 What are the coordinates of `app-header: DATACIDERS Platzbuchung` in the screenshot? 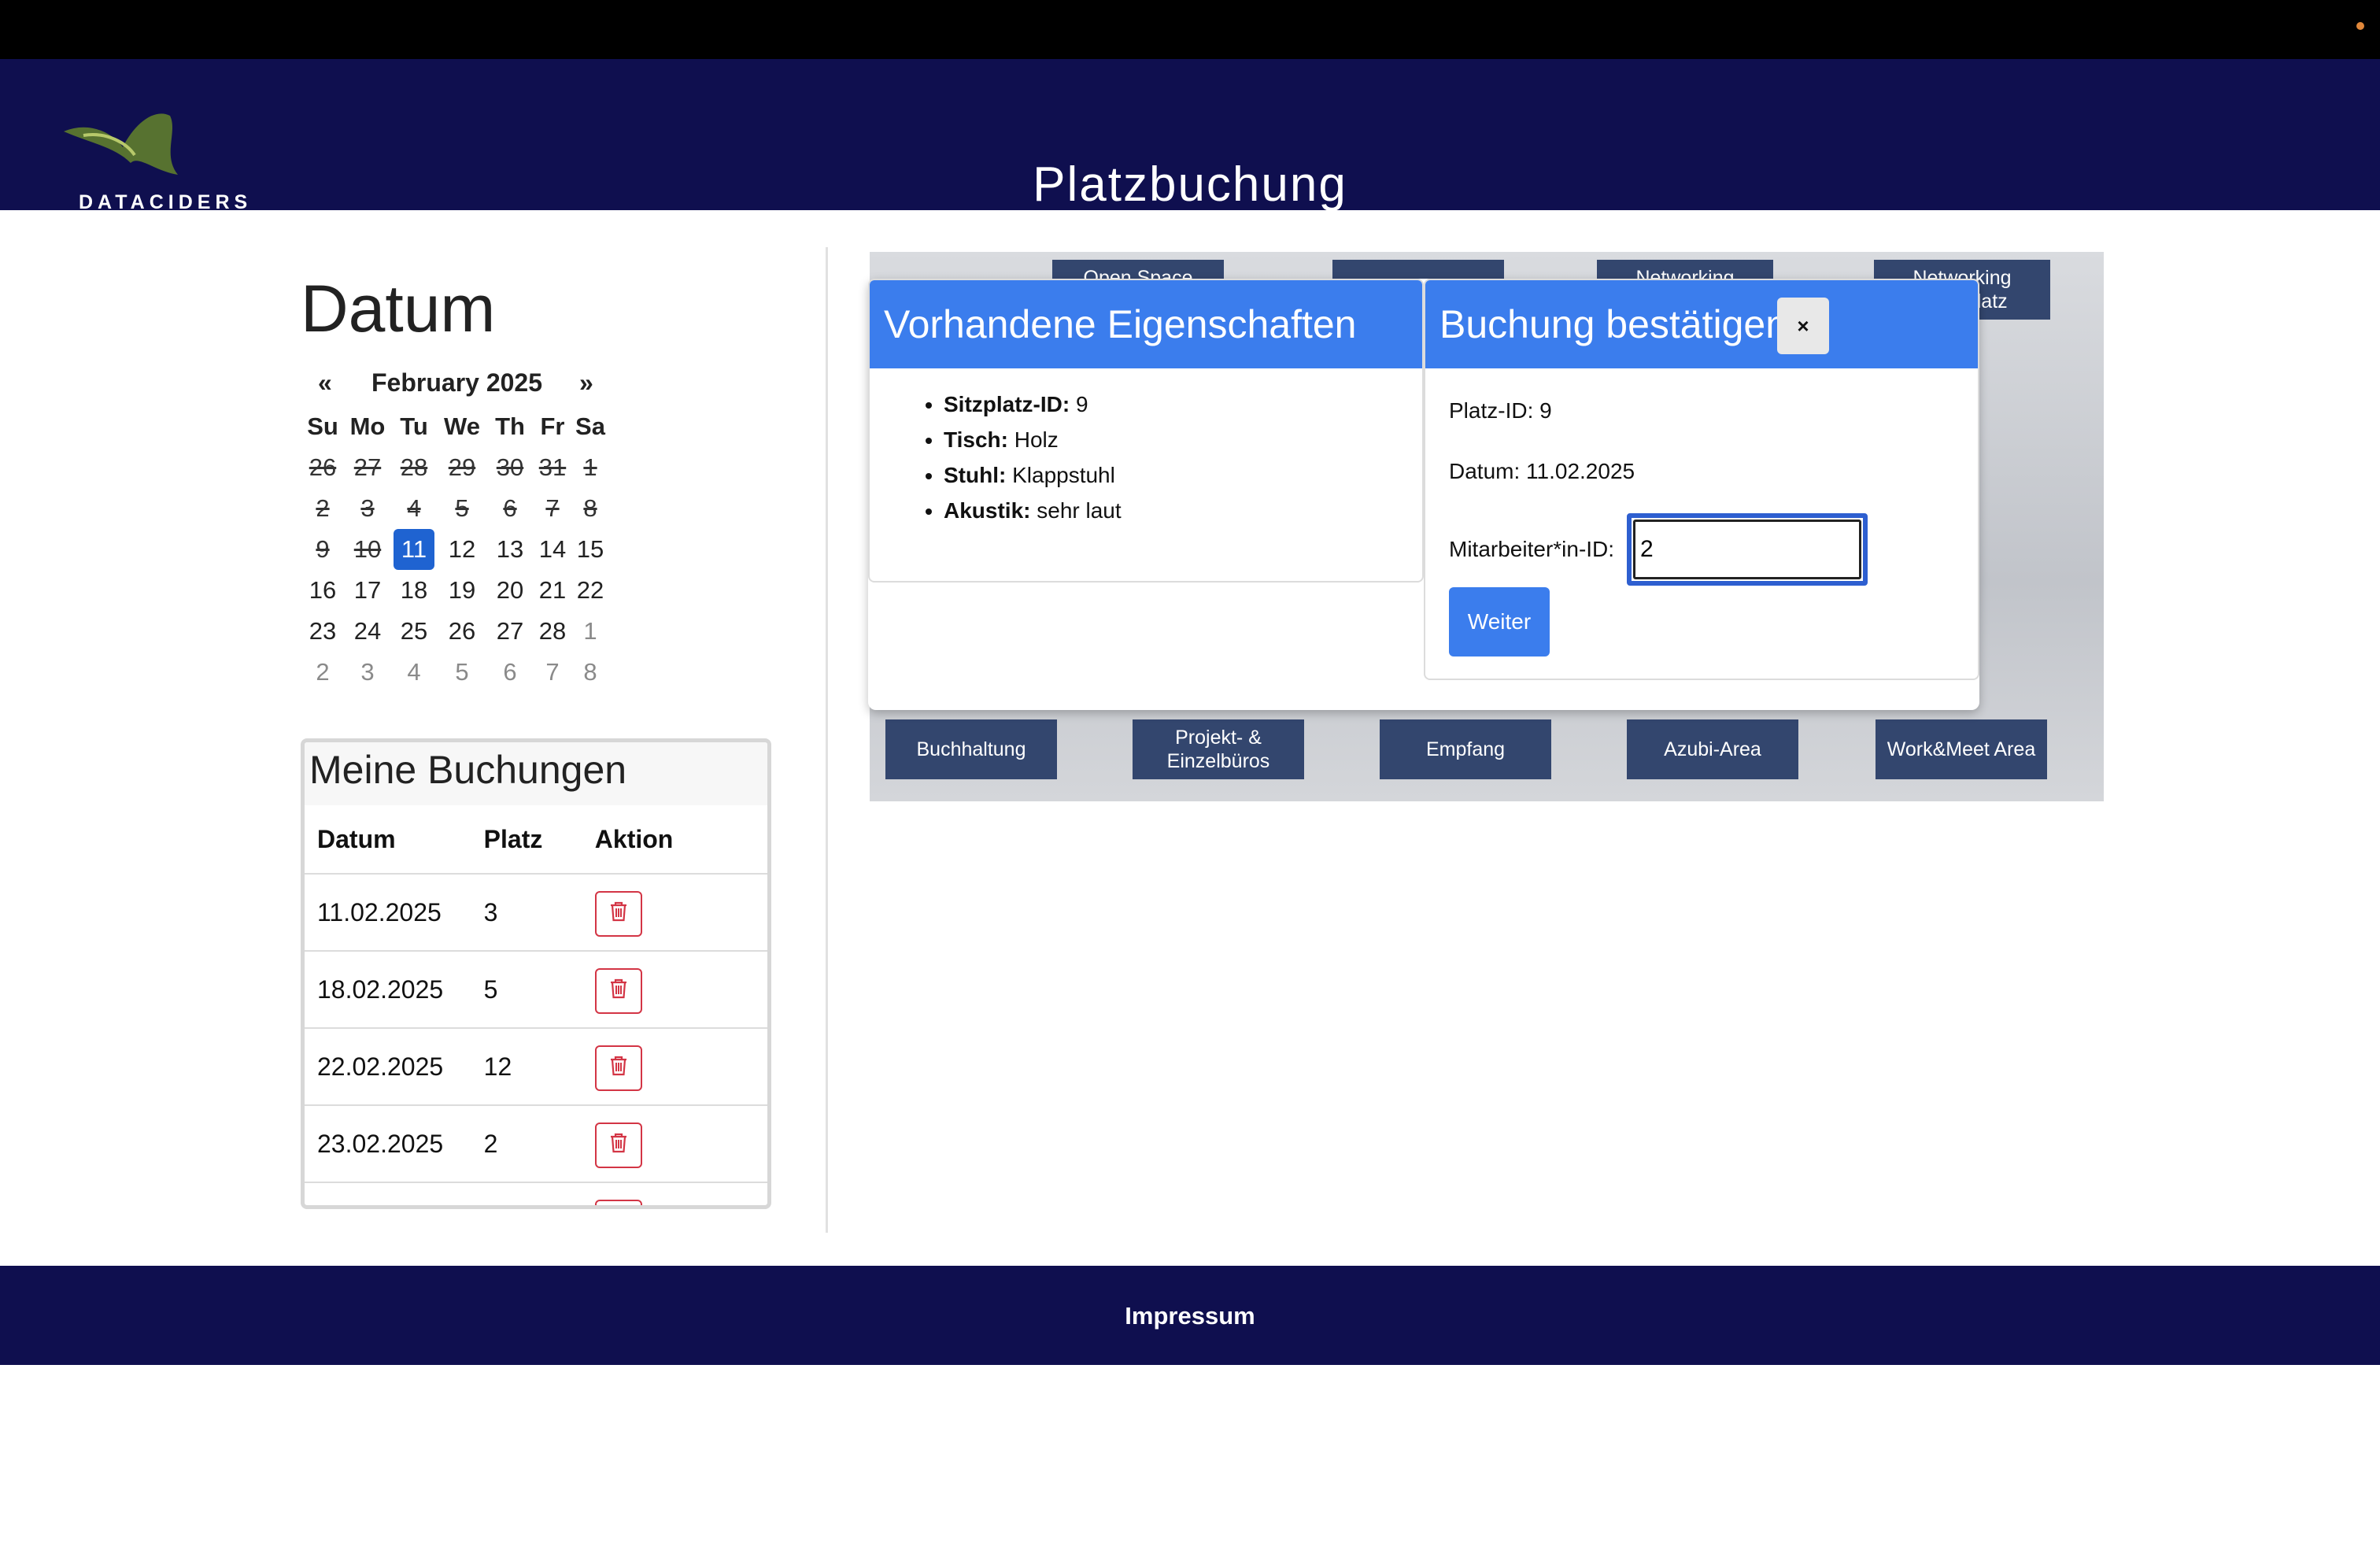 It's located at (1190, 136).